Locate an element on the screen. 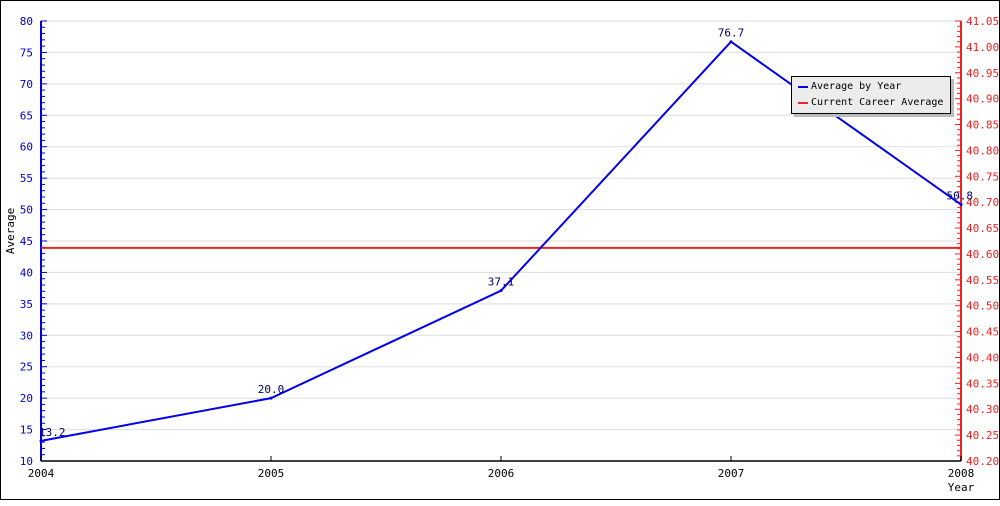 Image resolution: width=1000 pixels, height=506 pixels. left-axis-tick-label: 30 is located at coordinates (26, 335).